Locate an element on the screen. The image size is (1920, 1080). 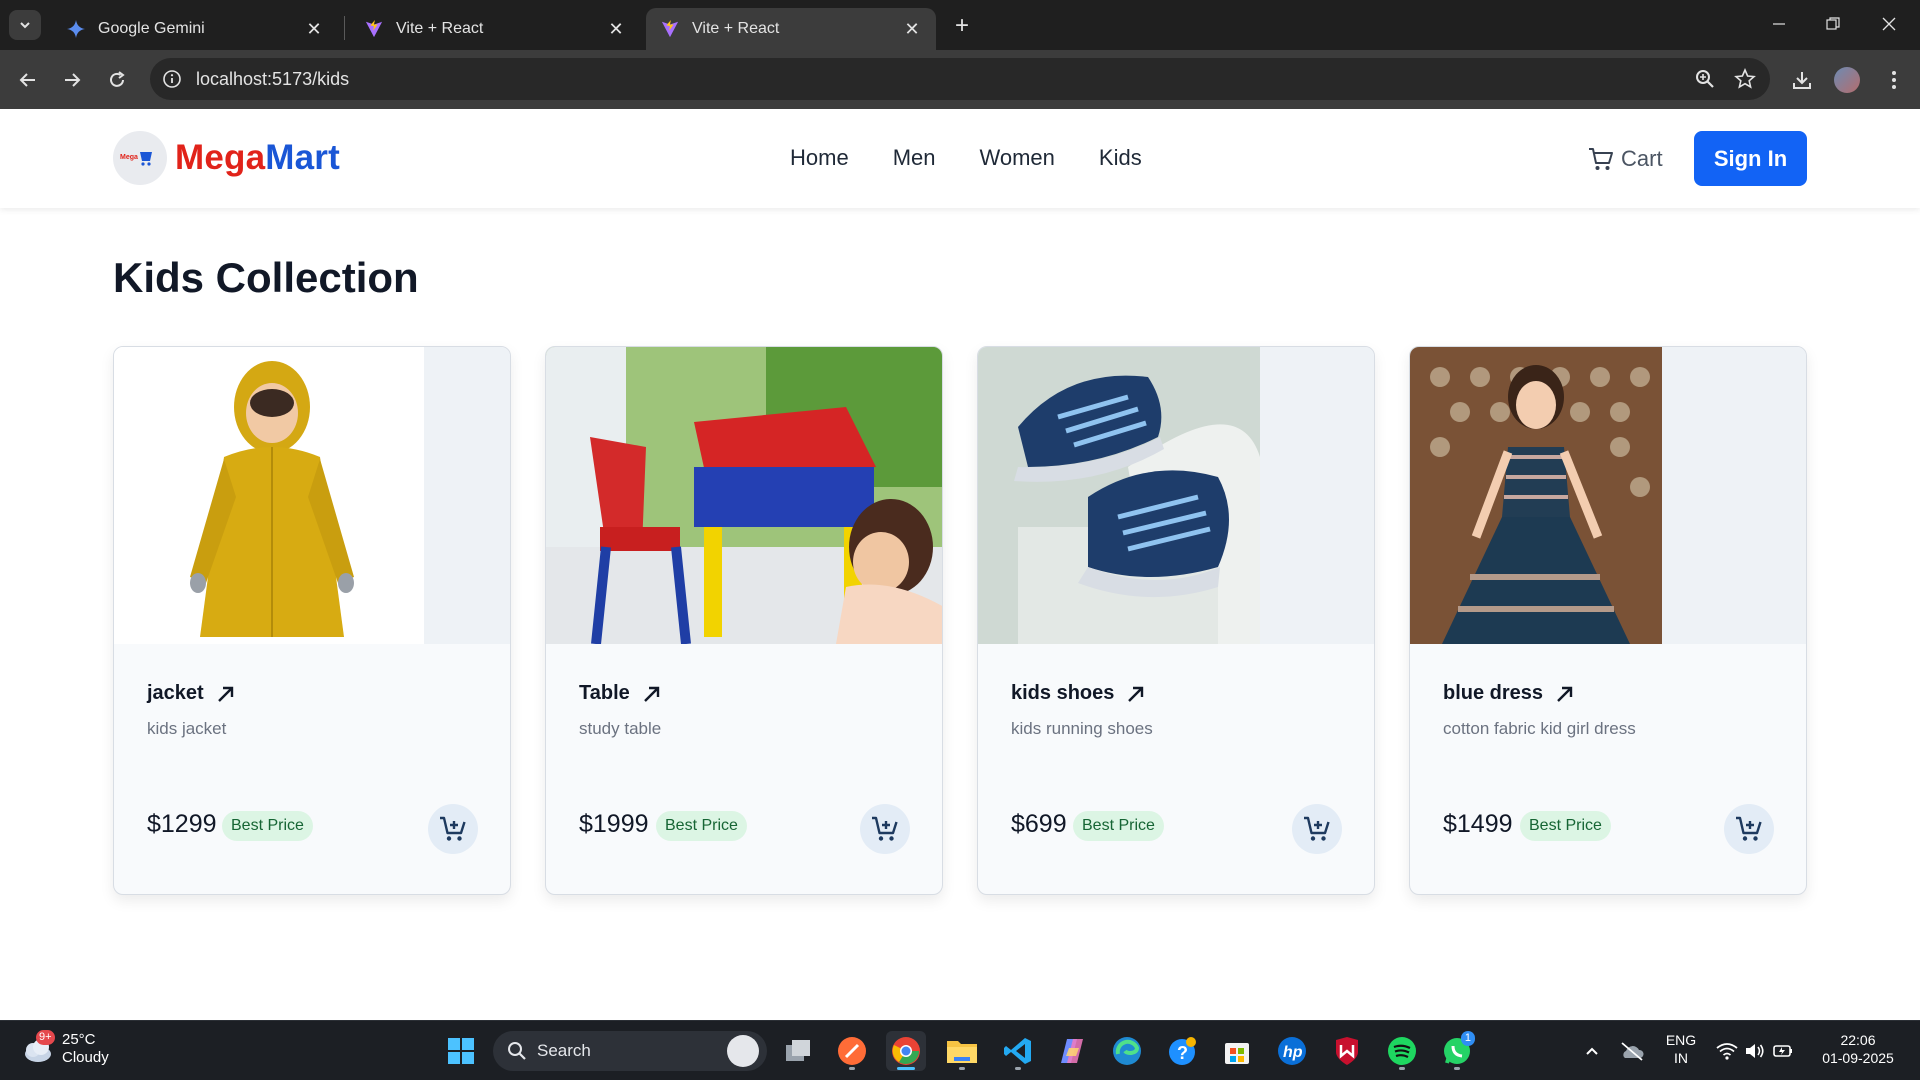
folder-icon is located at coordinates (962, 1052).